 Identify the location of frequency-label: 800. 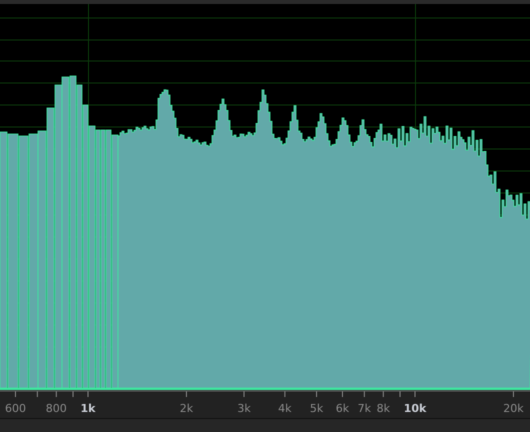
(56, 408).